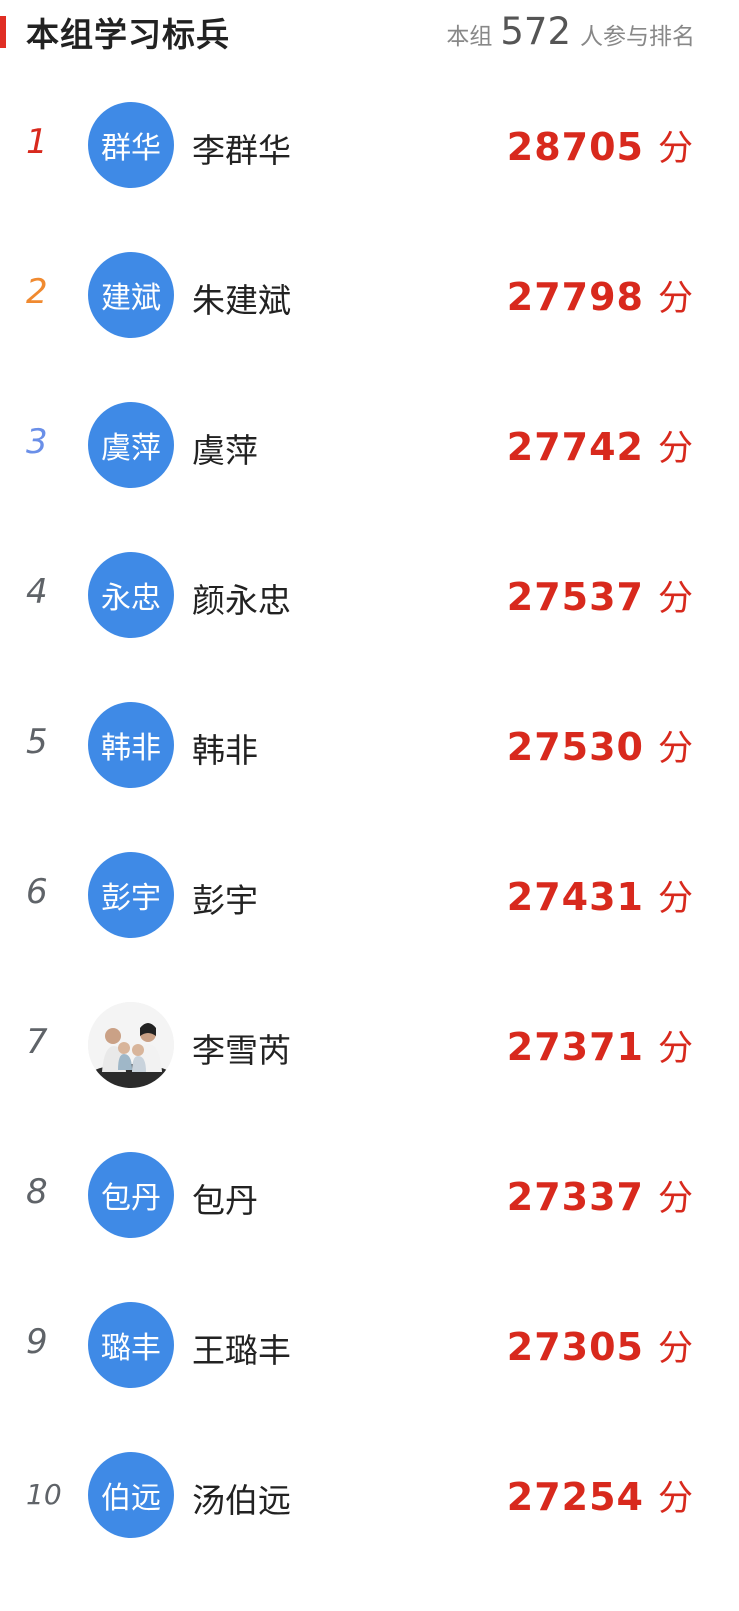  I want to click on score-group: 27305 分, so click(600, 1345).